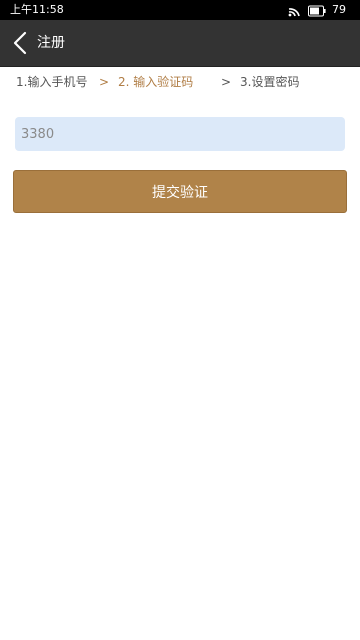 The height and width of the screenshot is (640, 360). I want to click on step-indicator: 1.输入手机号 > 2. 输入验证码 > 3.设置密码, so click(180, 82).